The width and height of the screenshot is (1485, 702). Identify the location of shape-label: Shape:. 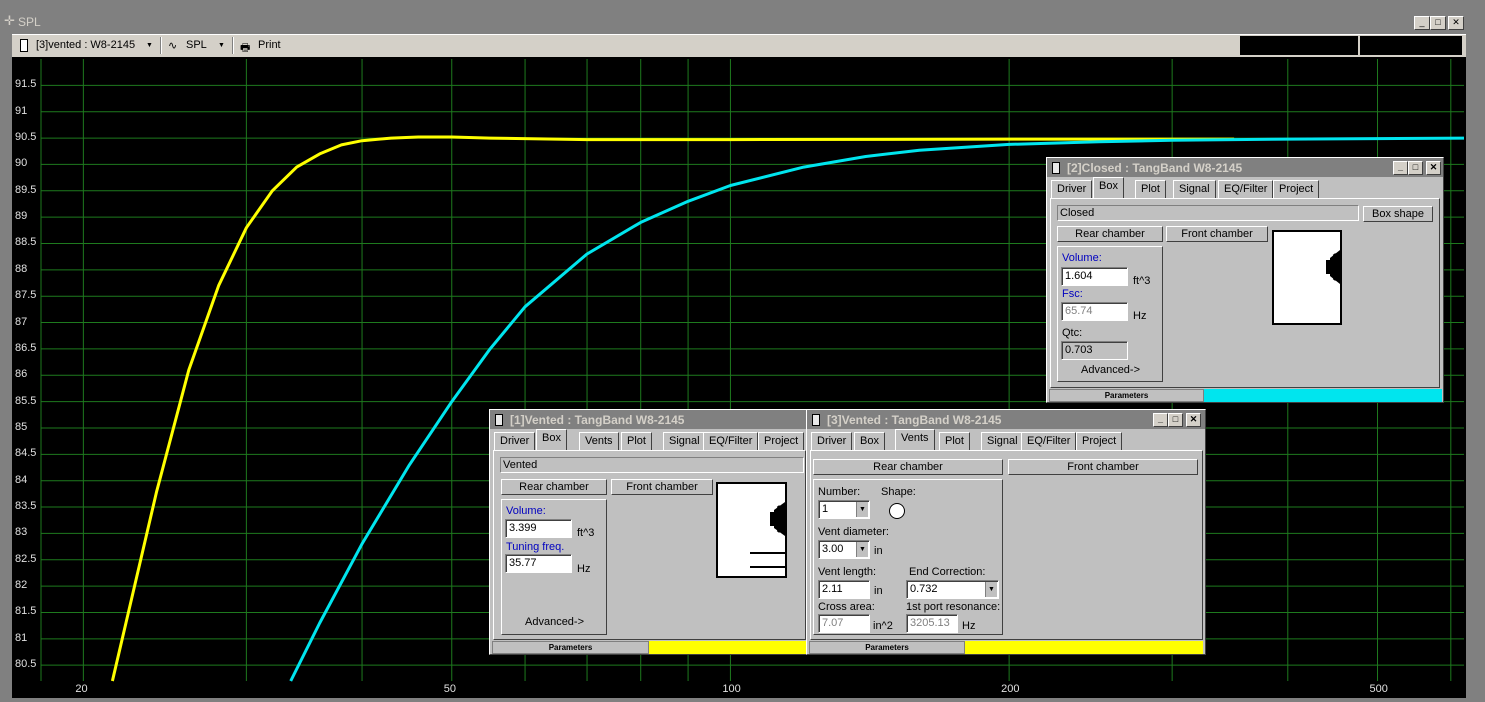
(898, 492).